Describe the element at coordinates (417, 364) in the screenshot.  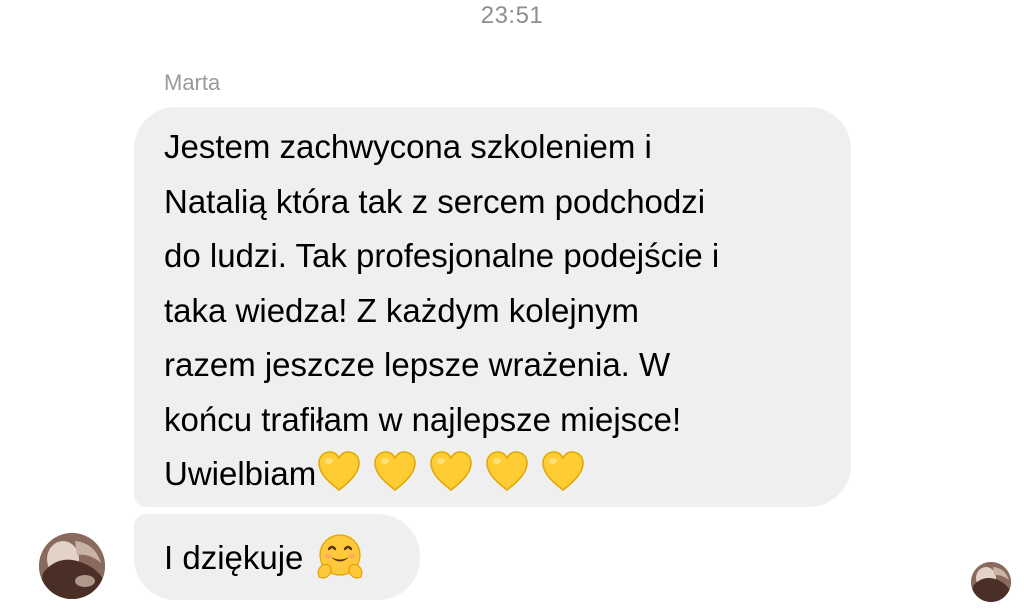
I see `message-line: razem jeszcze lepsze wrażenia. W` at that location.